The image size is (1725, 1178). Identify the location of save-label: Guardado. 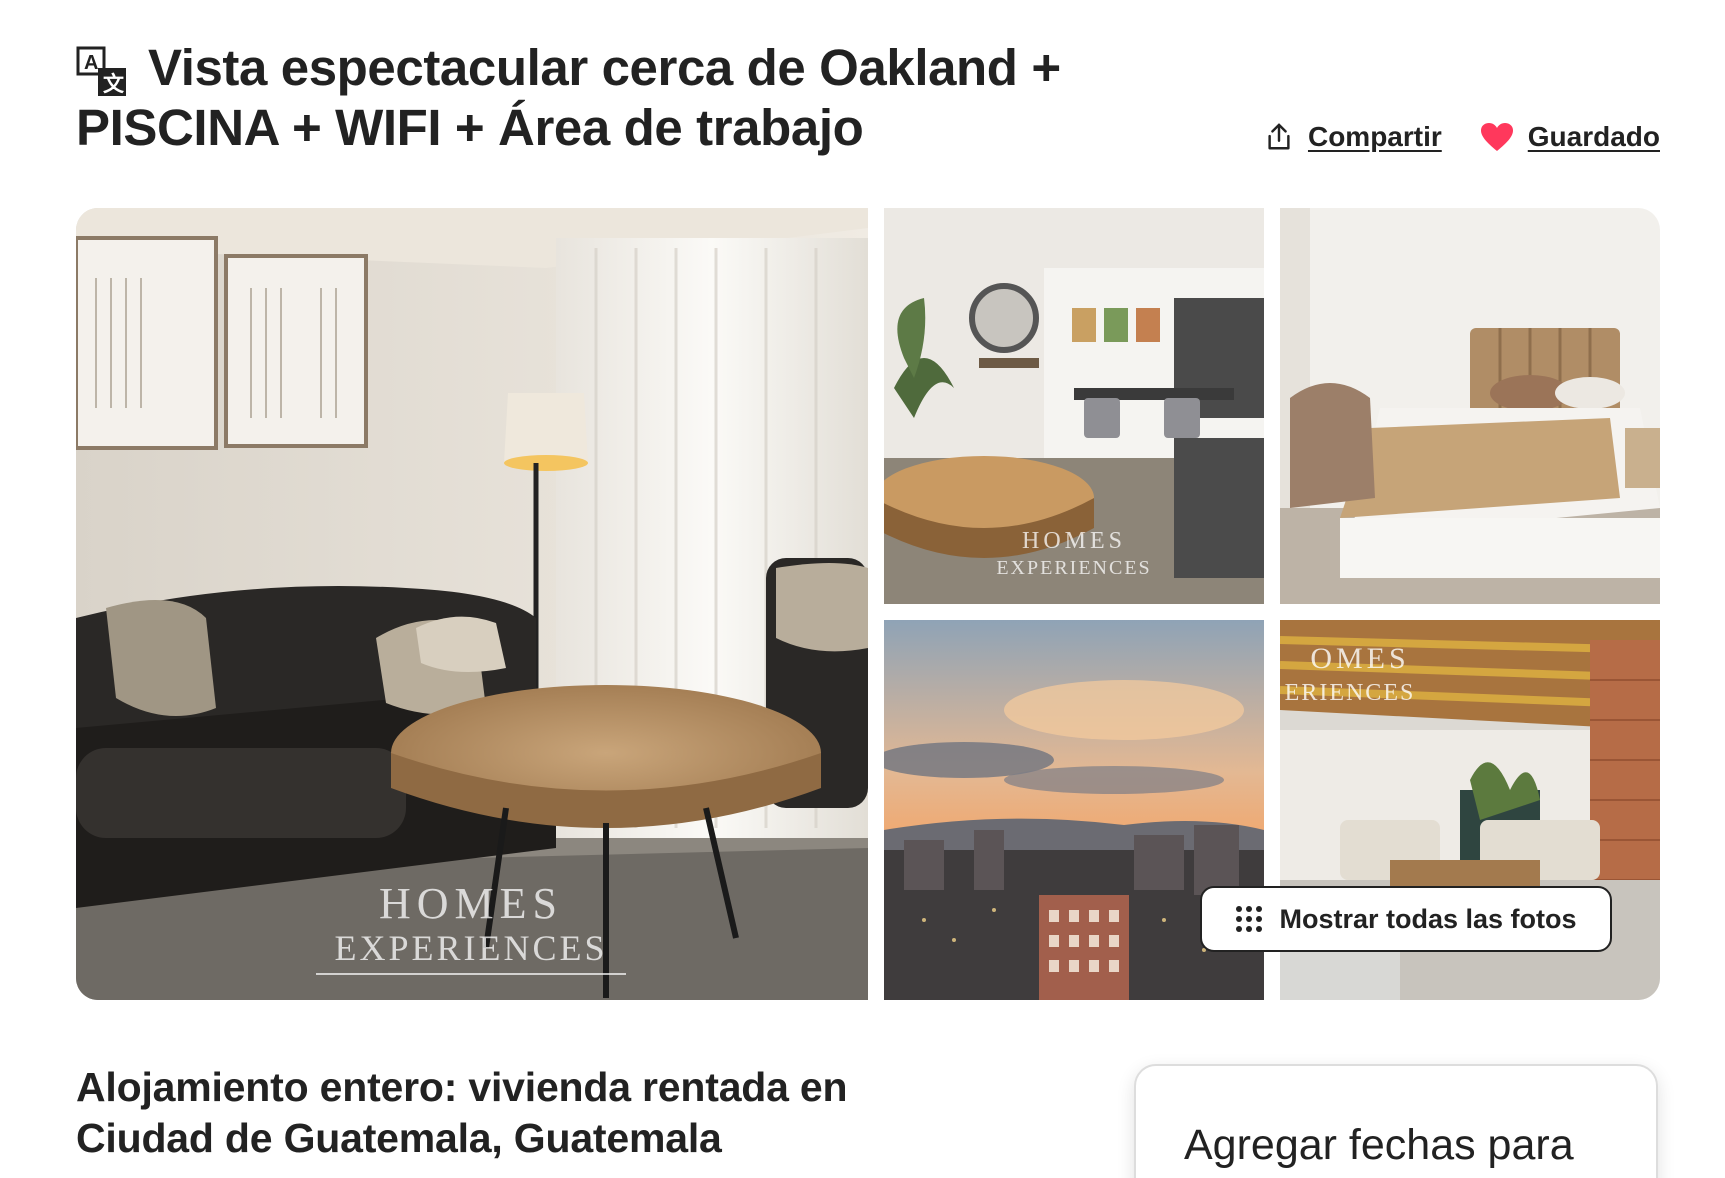
(1593, 136).